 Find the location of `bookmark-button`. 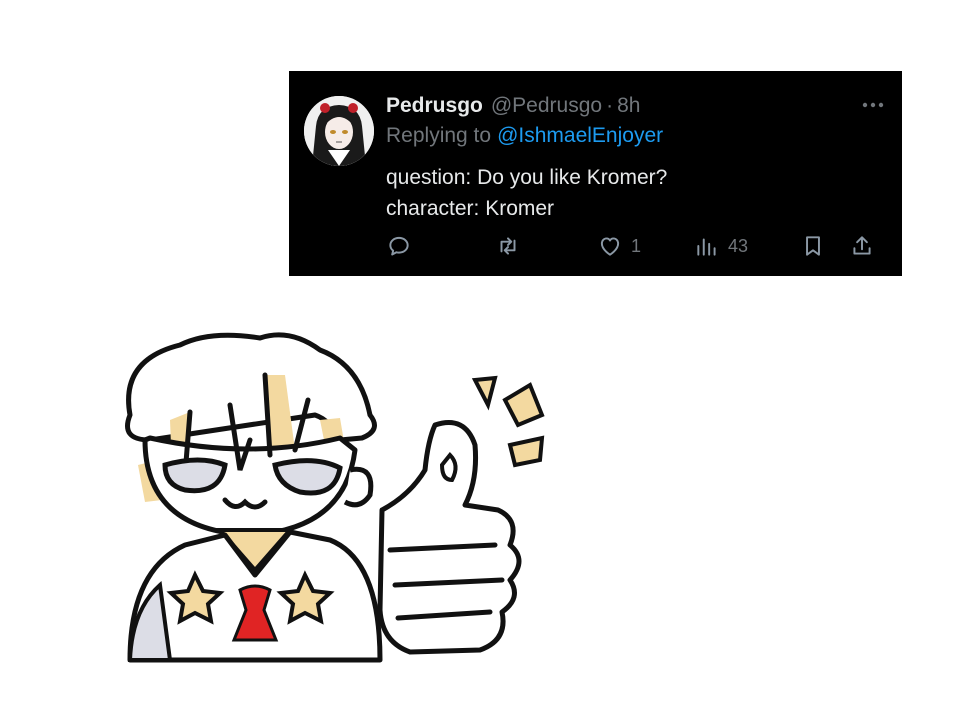

bookmark-button is located at coordinates (813, 246).